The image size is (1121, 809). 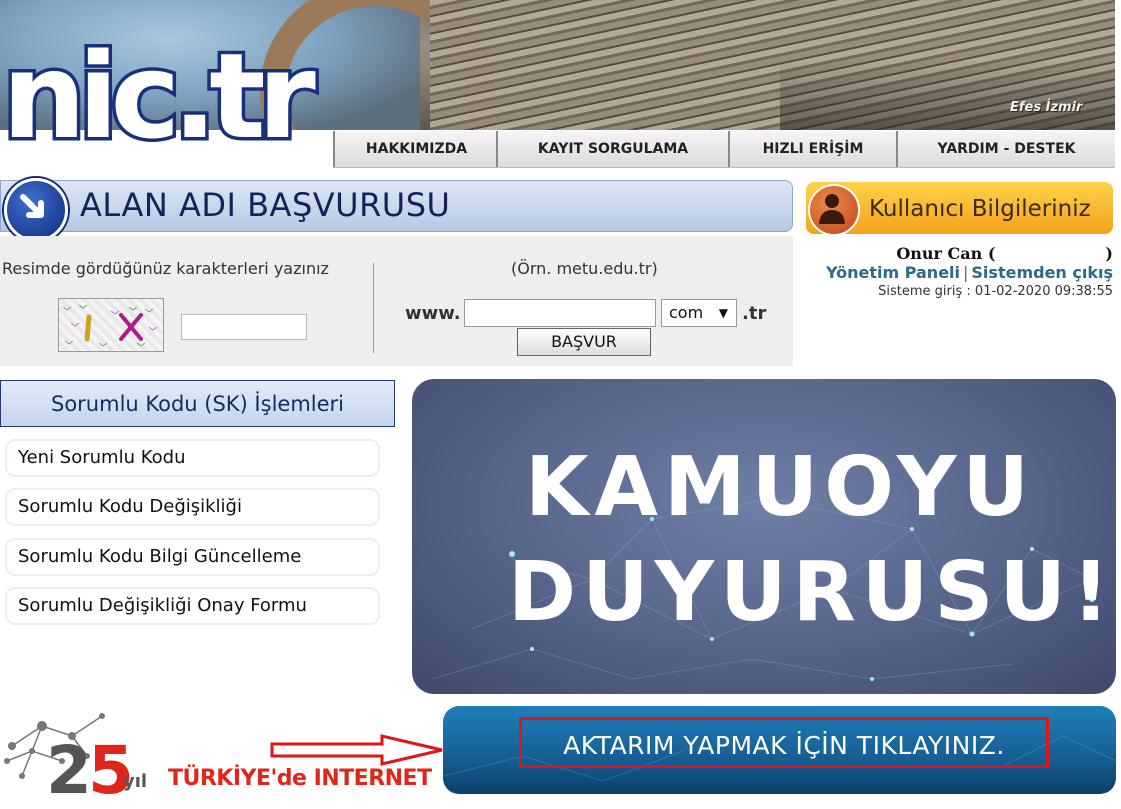 I want to click on user-avatar-icon, so click(x=834, y=210).